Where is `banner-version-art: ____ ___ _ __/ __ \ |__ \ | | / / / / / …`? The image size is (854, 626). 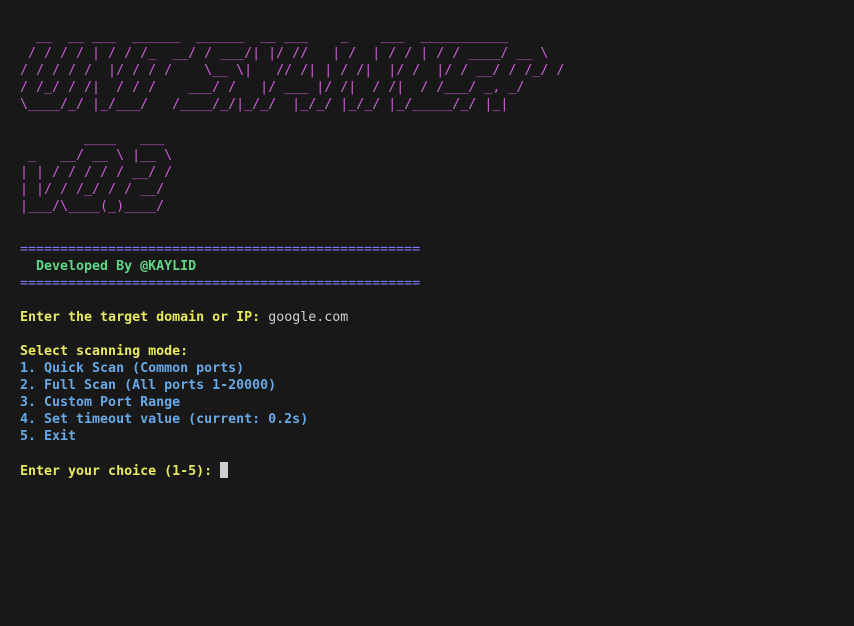
banner-version-art: ____ ___ _ __/ __ \ |__ \ | | / / / / / … is located at coordinates (96, 172).